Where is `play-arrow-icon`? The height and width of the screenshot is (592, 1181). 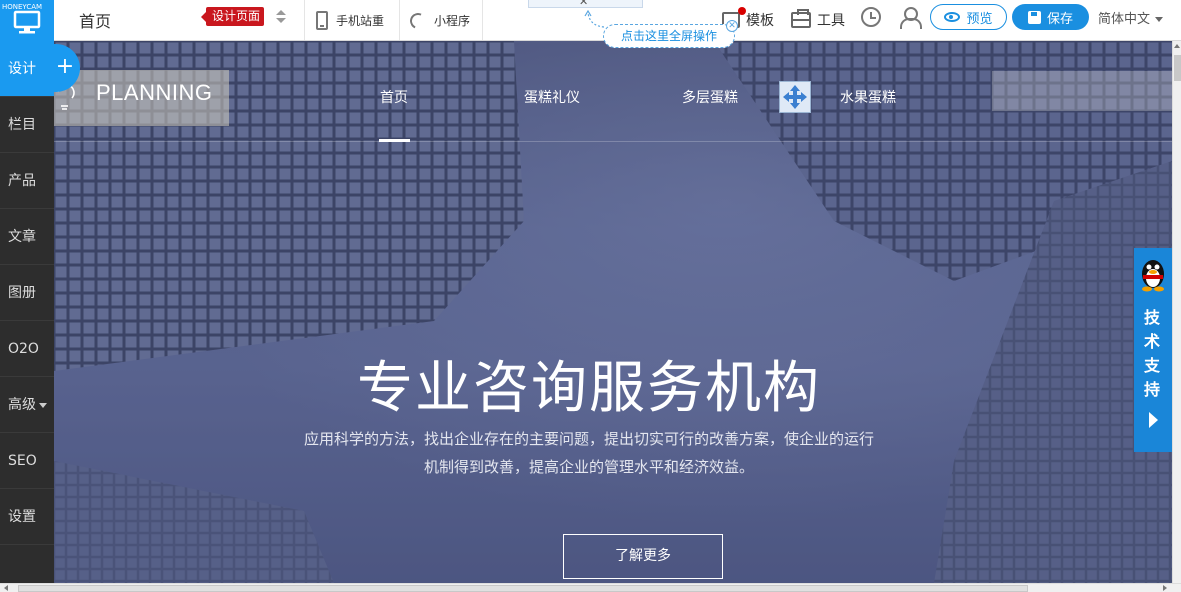
play-arrow-icon is located at coordinates (1153, 420).